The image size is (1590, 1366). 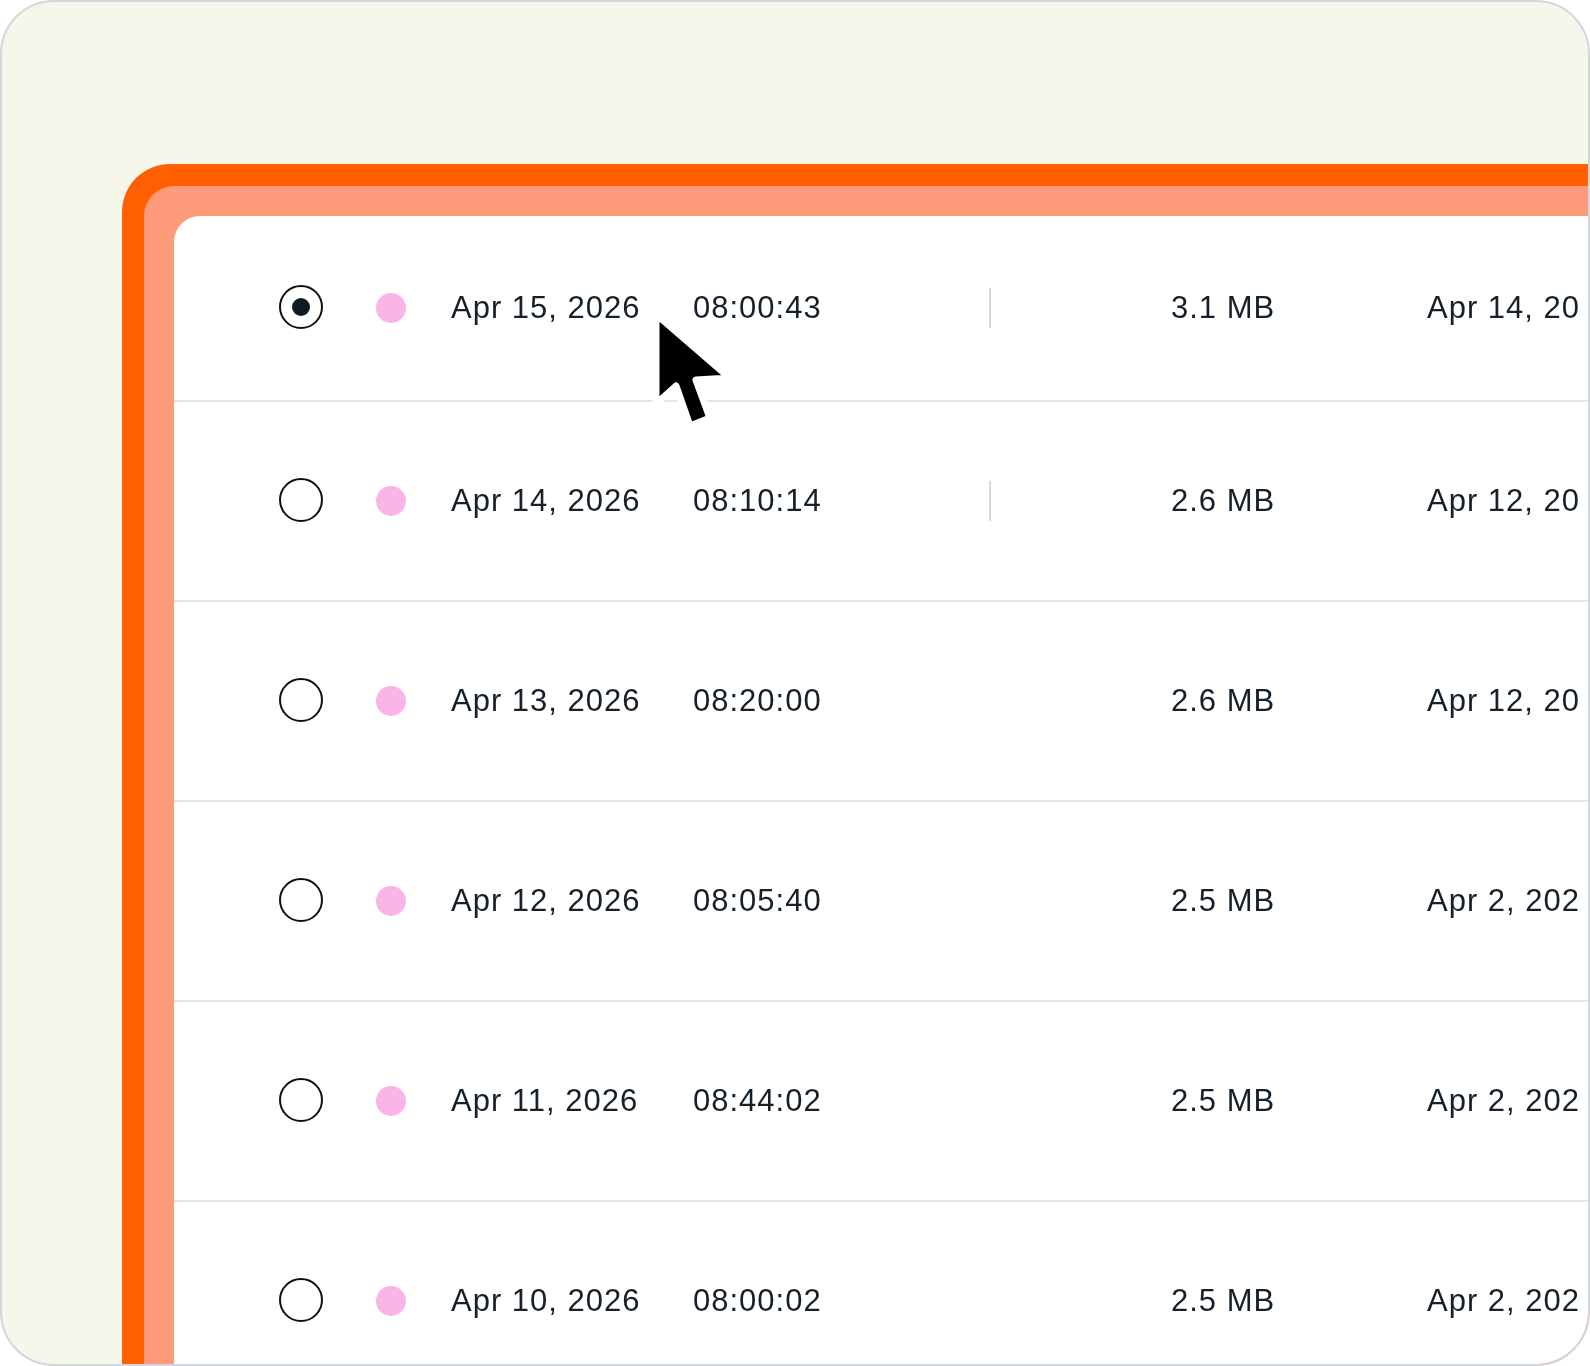 I want to click on time-cell: 08:00:02, so click(x=757, y=1301).